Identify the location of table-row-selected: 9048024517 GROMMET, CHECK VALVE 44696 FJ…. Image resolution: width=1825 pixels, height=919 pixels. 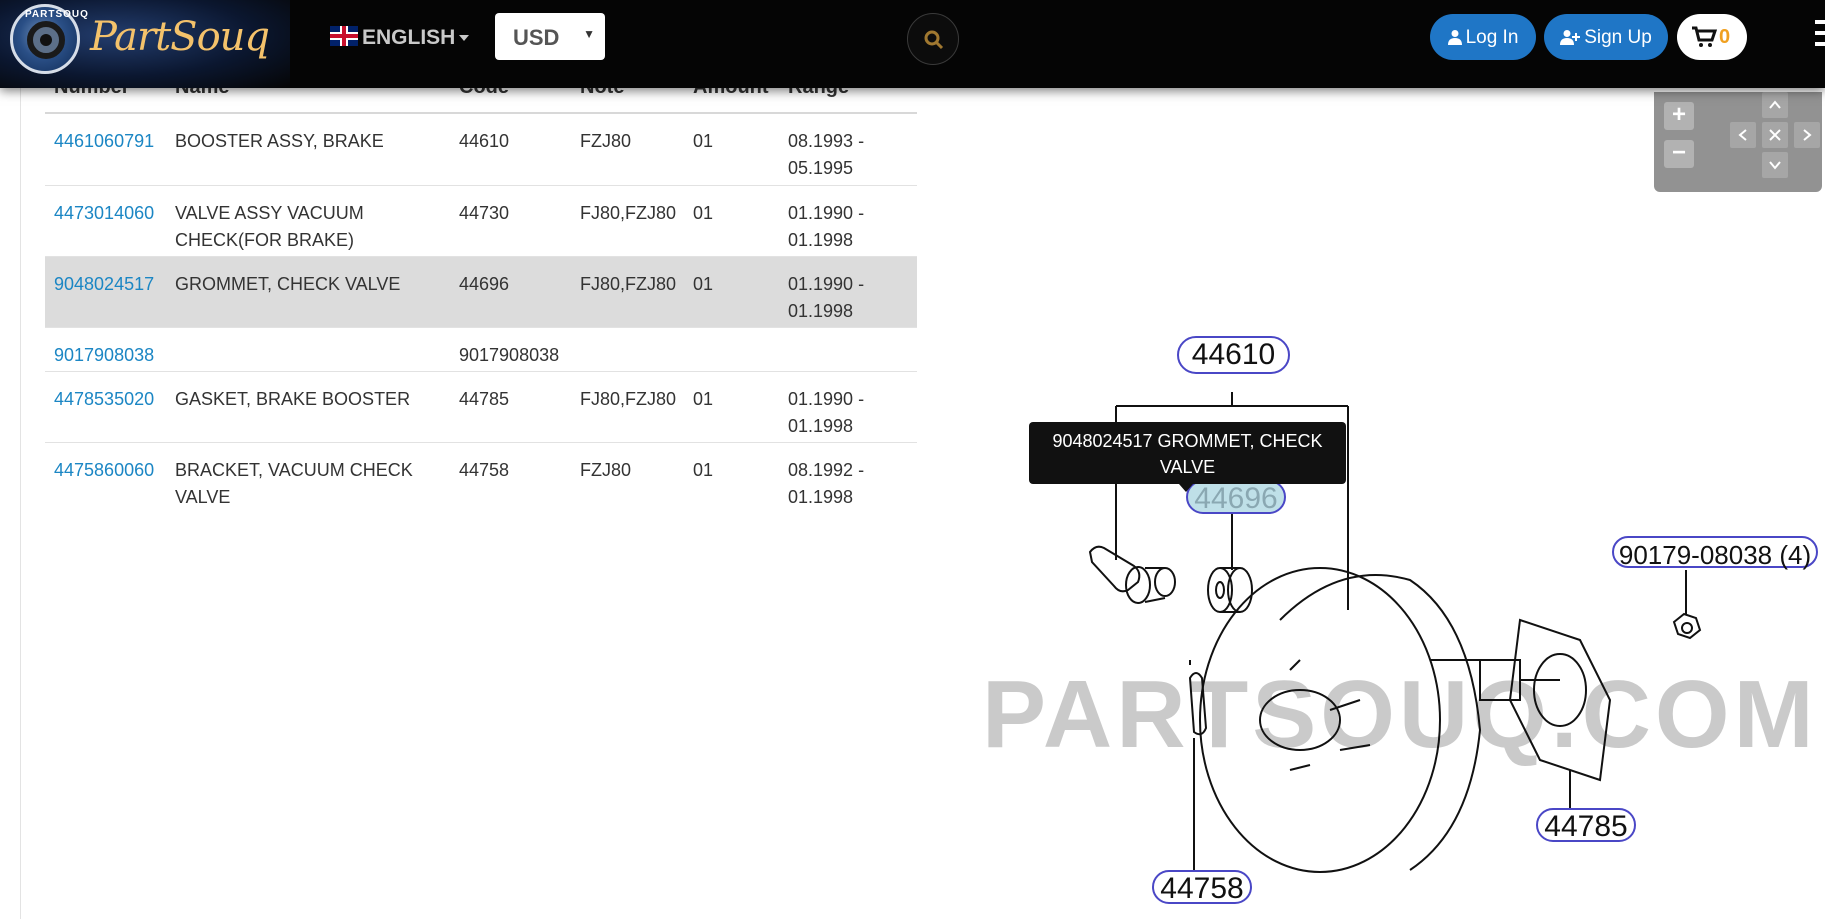
(481, 292).